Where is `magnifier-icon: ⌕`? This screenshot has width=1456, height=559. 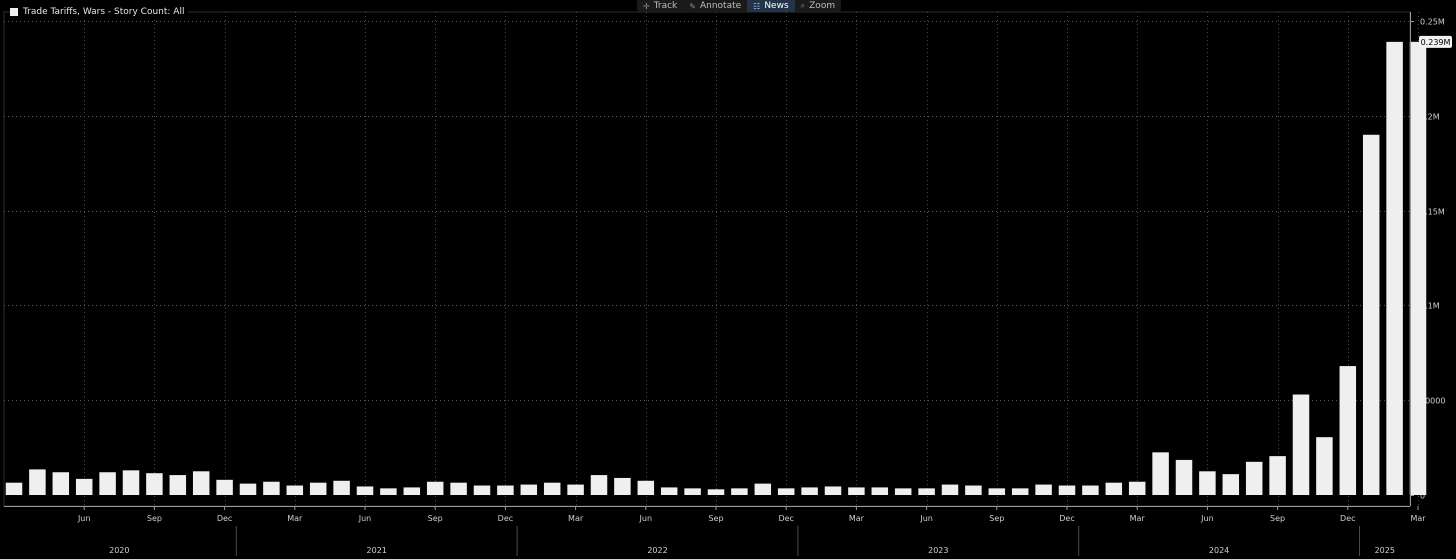
magnifier-icon: ⌕ is located at coordinates (803, 5).